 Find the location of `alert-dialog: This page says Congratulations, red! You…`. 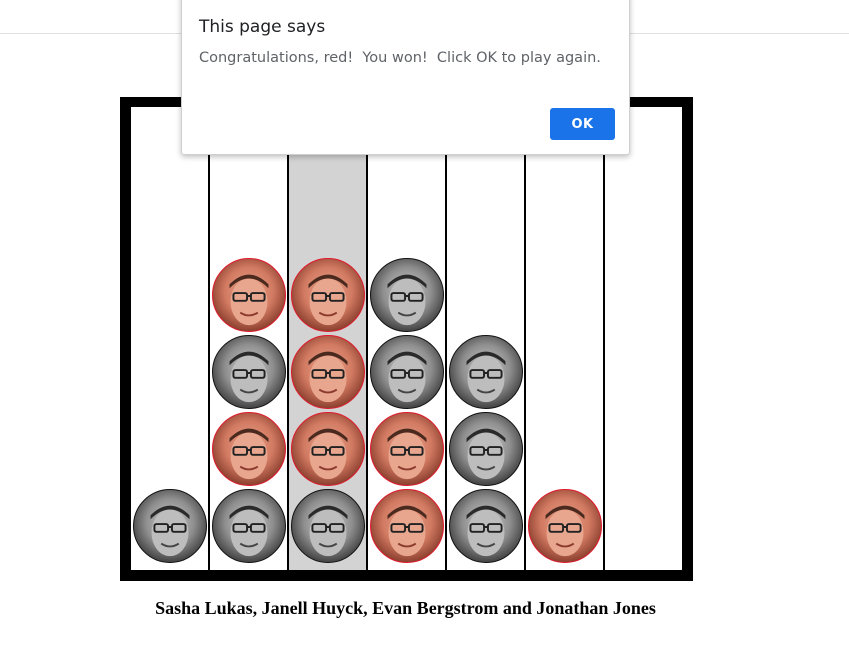

alert-dialog: This page says Congratulations, red! You… is located at coordinates (405, 77).